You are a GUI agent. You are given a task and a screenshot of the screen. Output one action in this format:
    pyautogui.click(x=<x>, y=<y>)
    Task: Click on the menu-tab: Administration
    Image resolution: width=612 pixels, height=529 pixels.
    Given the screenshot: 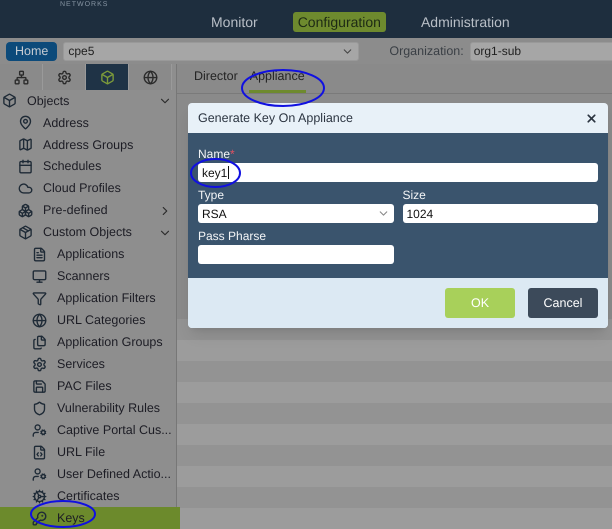 What is the action you would take?
    pyautogui.click(x=465, y=22)
    